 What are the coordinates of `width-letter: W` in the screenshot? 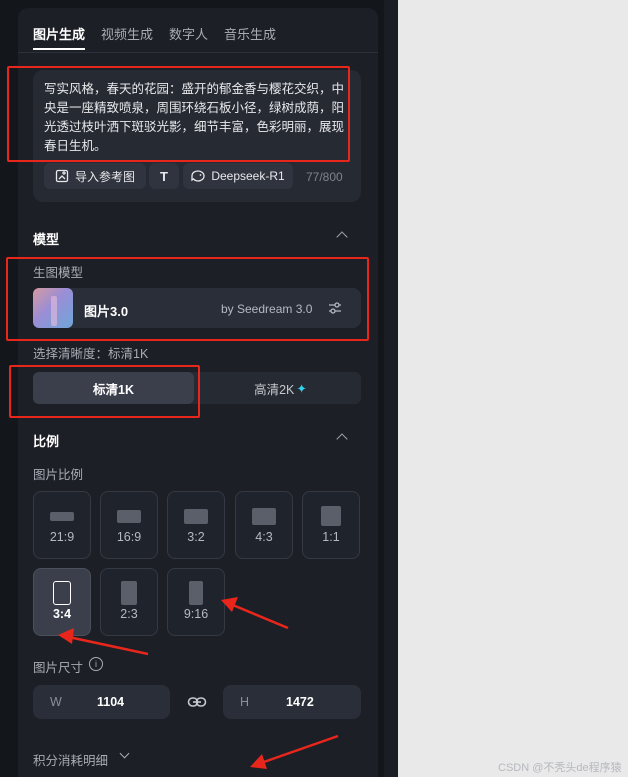 It's located at (56, 702).